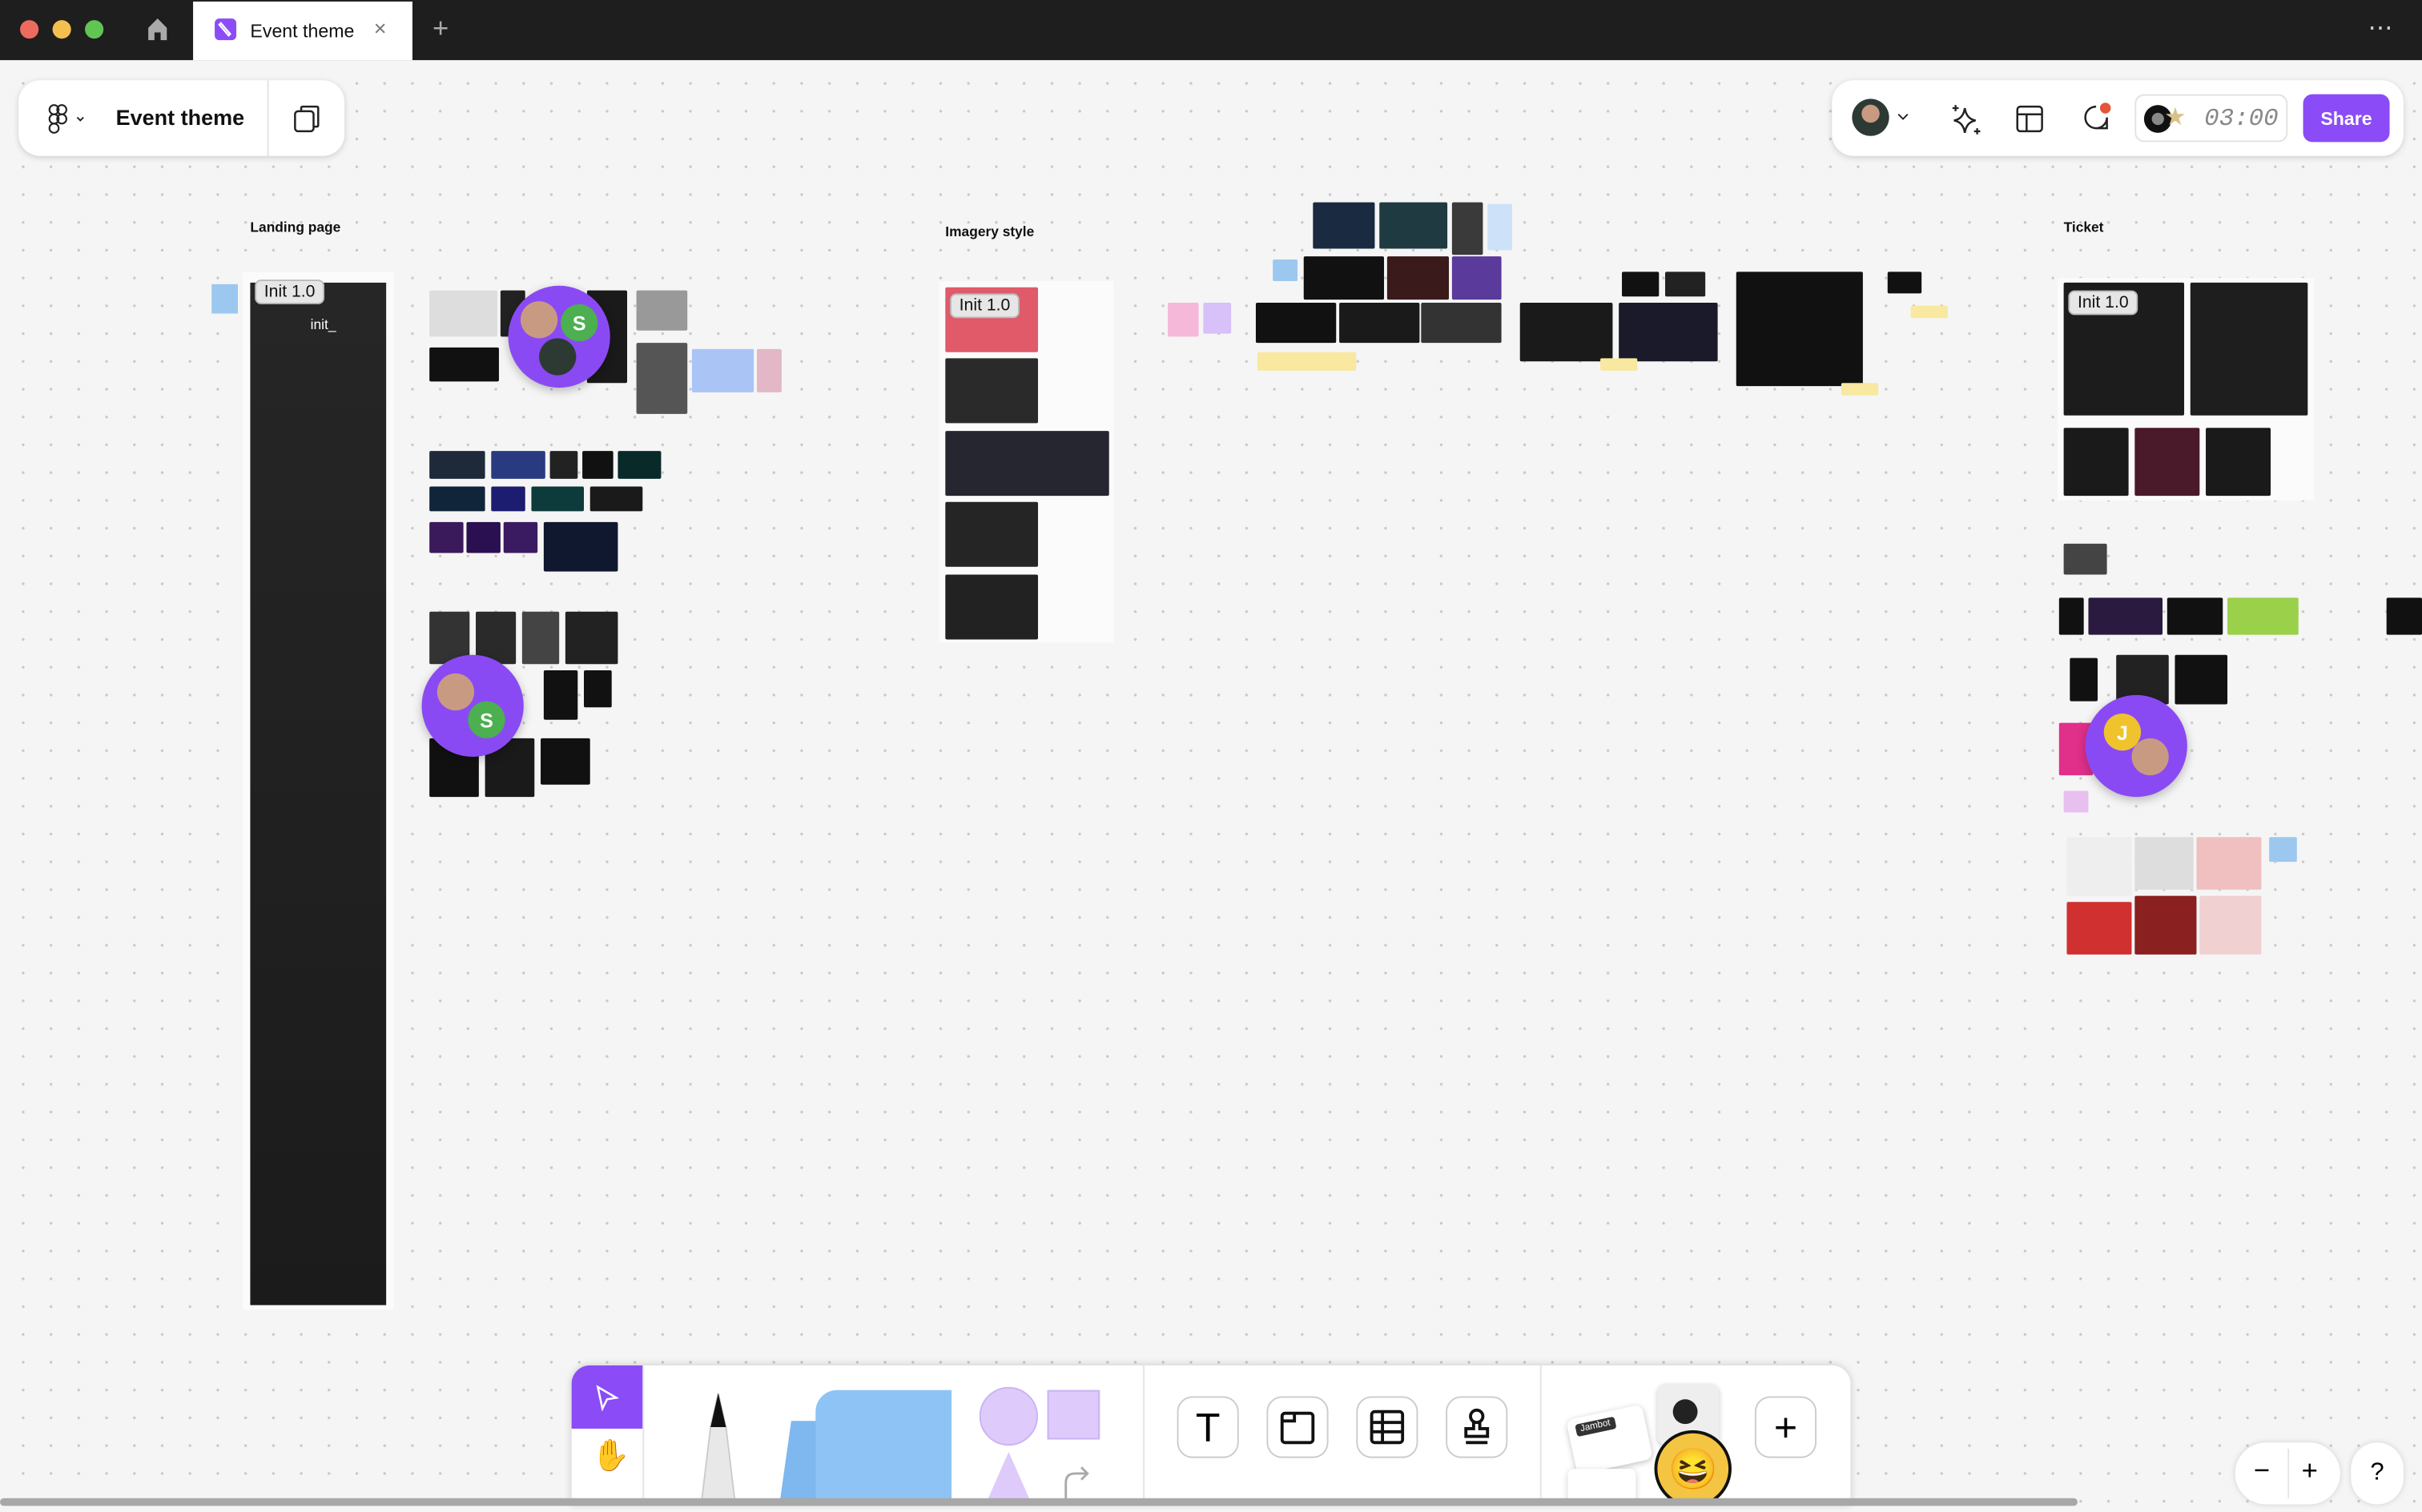  I want to click on table-tool-button, so click(1387, 1427).